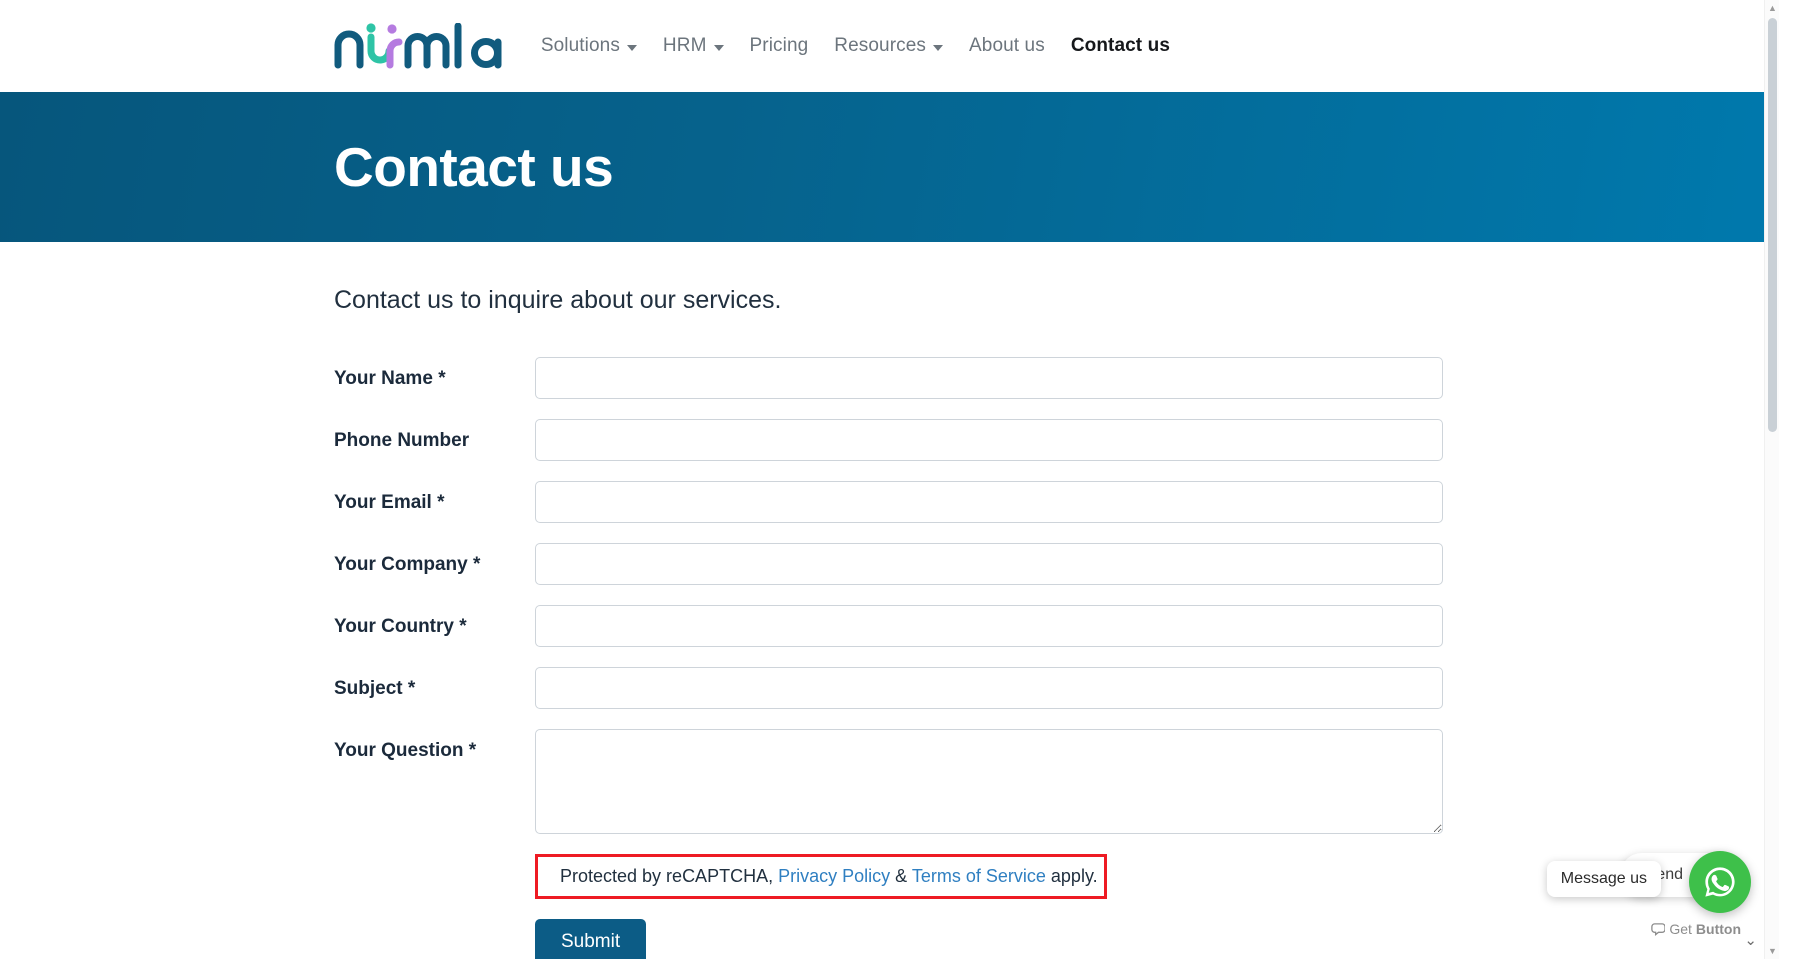 This screenshot has width=1794, height=959. I want to click on chat-collapse-chevron-down-icon: ⌄, so click(1750, 940).